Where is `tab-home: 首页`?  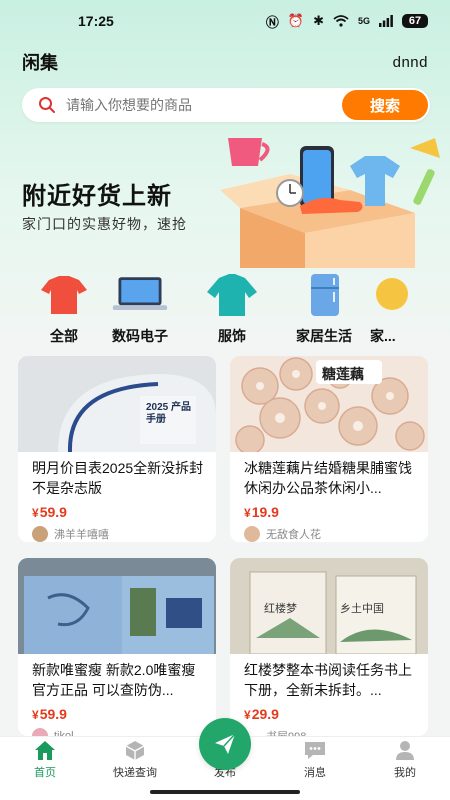
tab-home: 首页 is located at coordinates (45, 759).